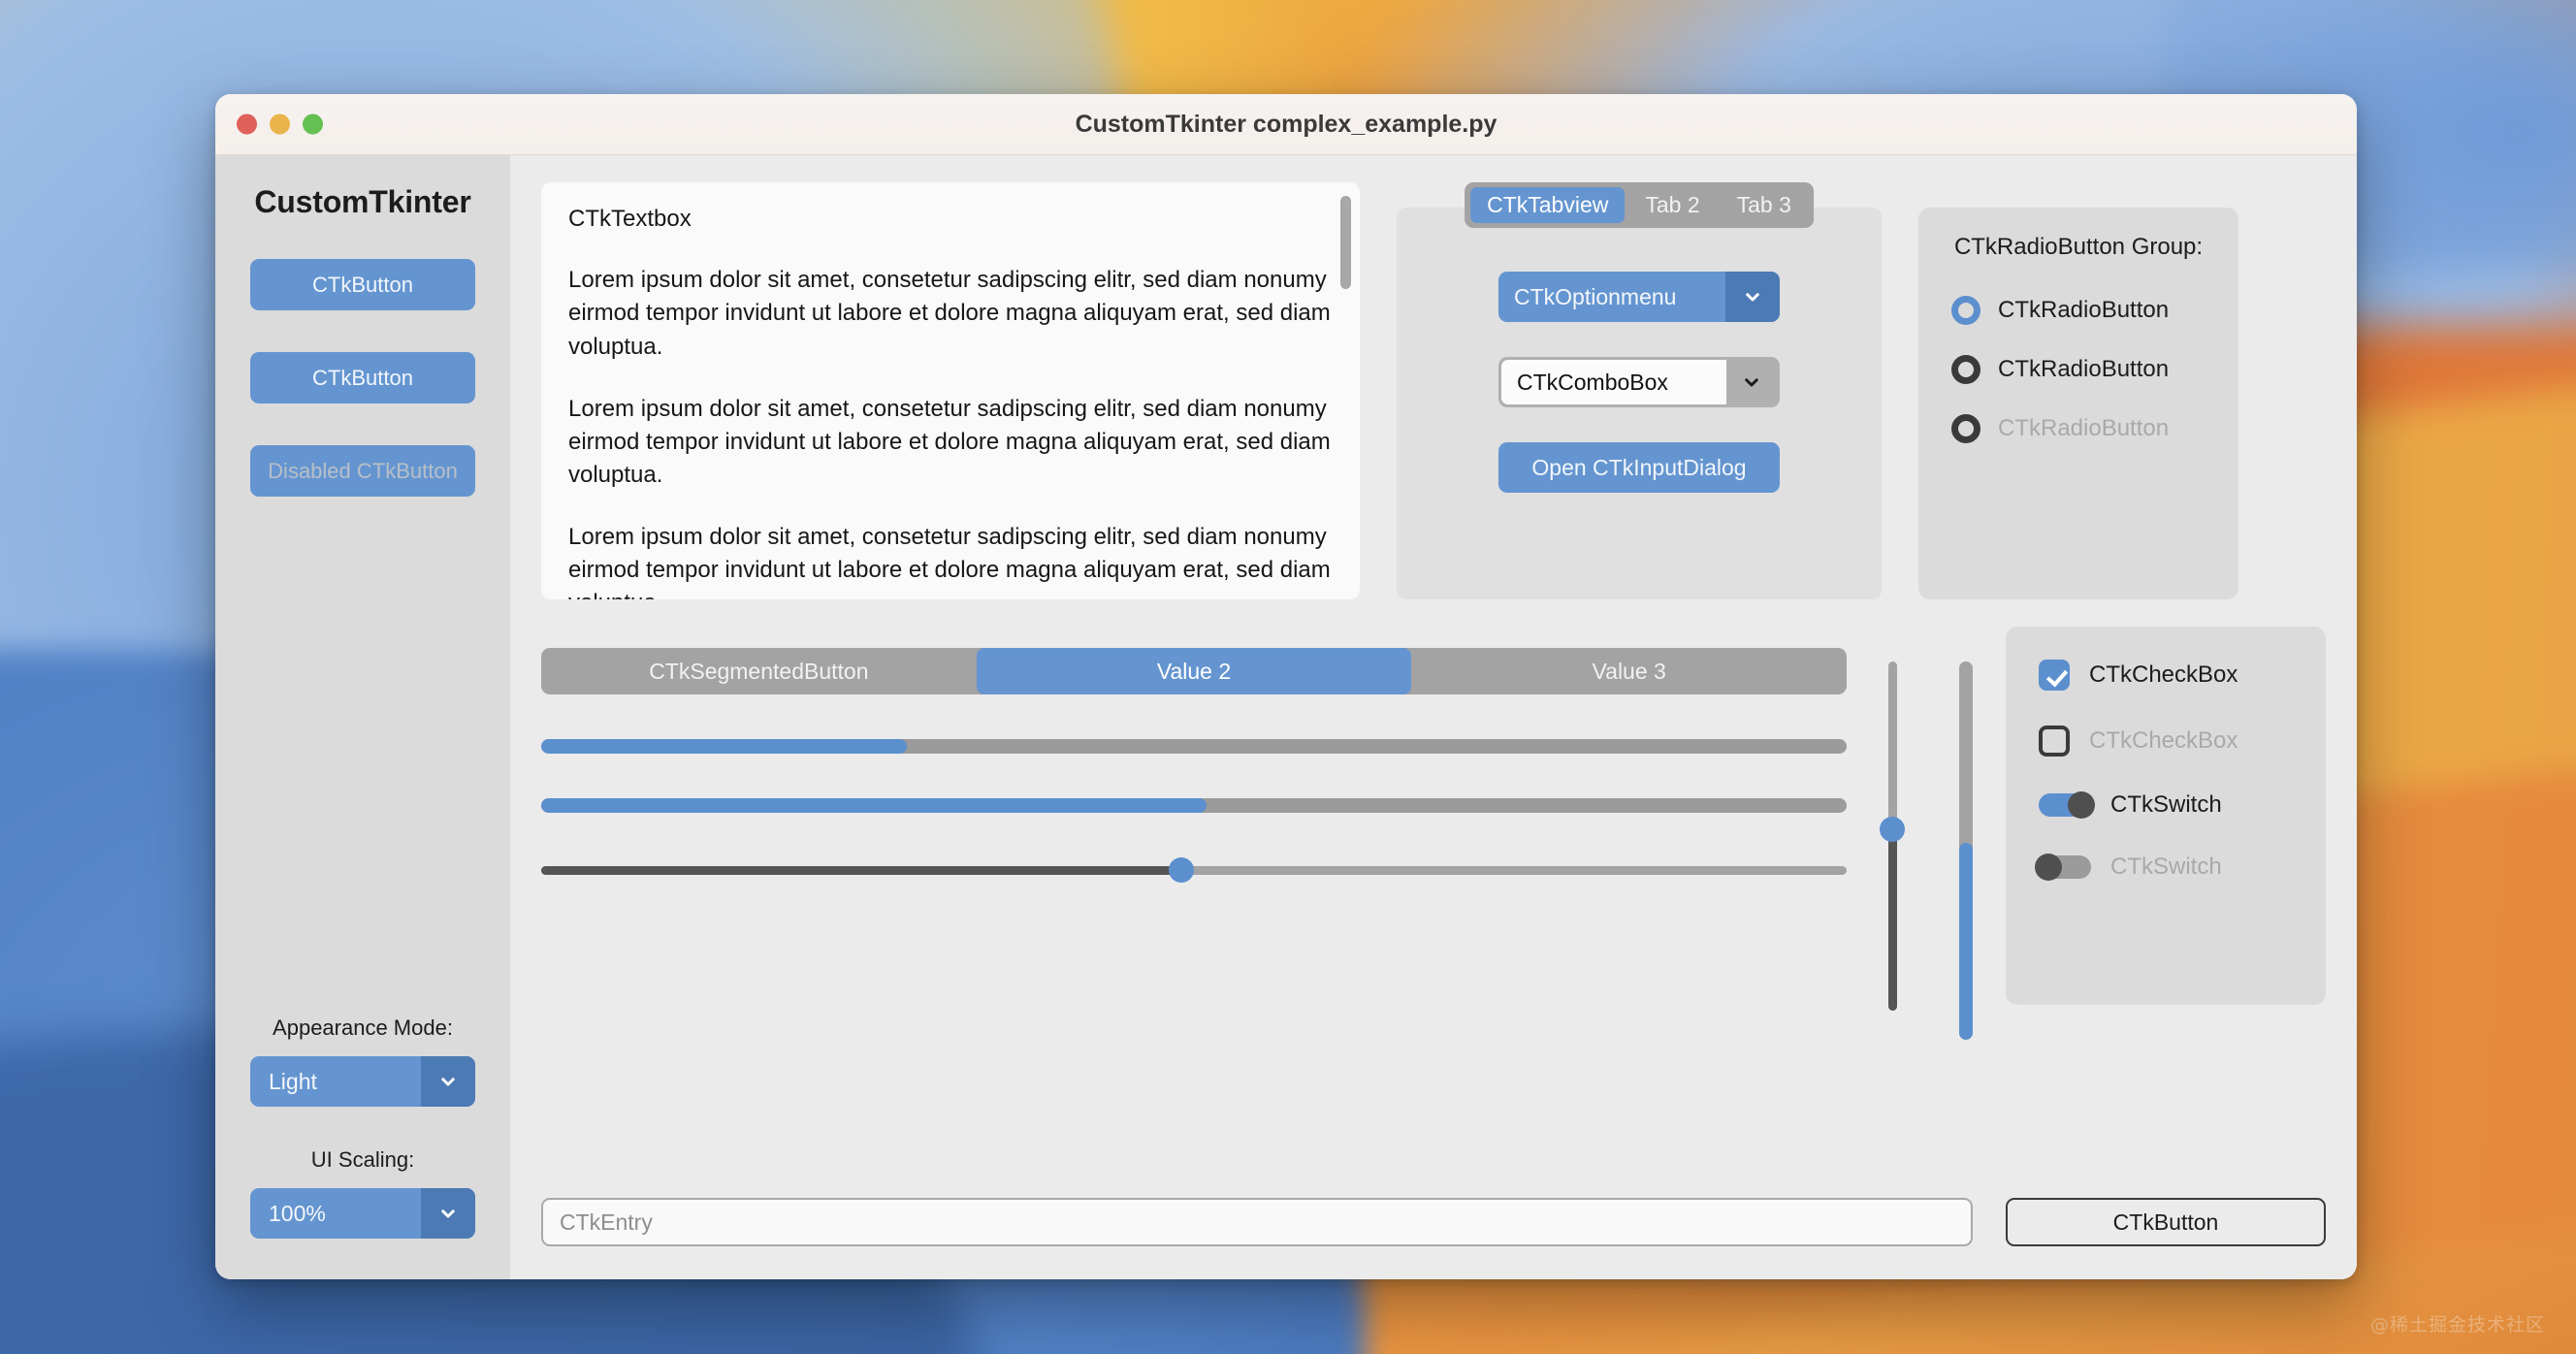  What do you see at coordinates (2063, 867) in the screenshot?
I see `switch-off-icon` at bounding box center [2063, 867].